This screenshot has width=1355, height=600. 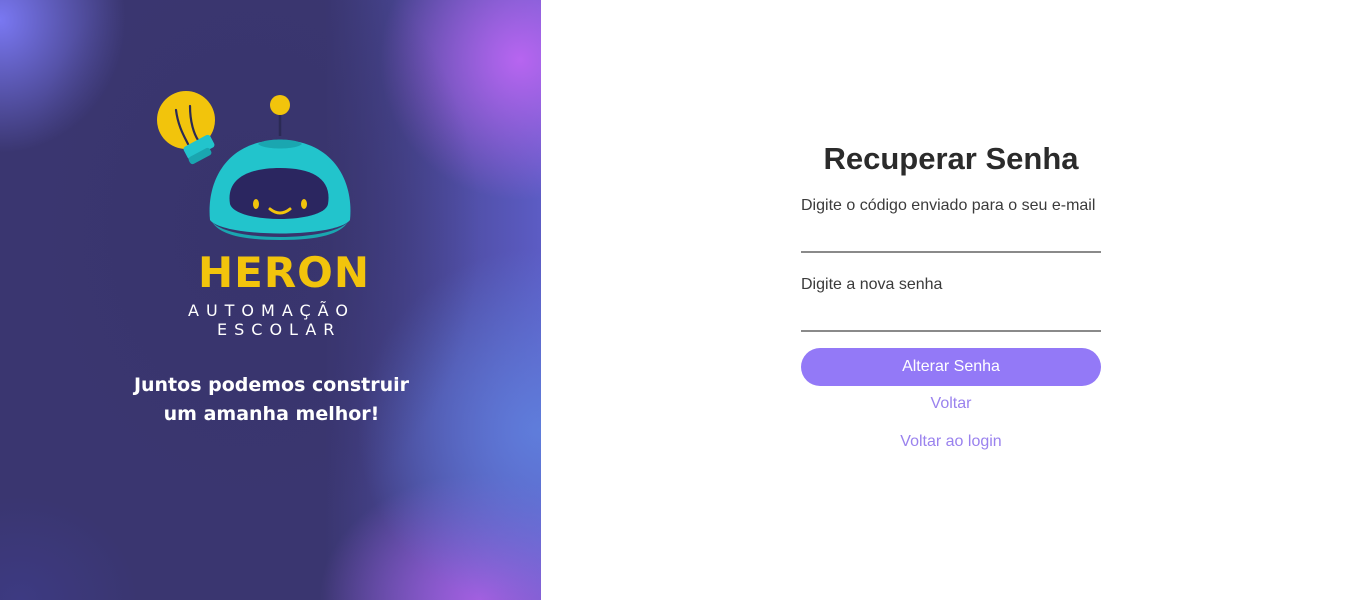 What do you see at coordinates (280, 167) in the screenshot?
I see `robot-mascot-icon` at bounding box center [280, 167].